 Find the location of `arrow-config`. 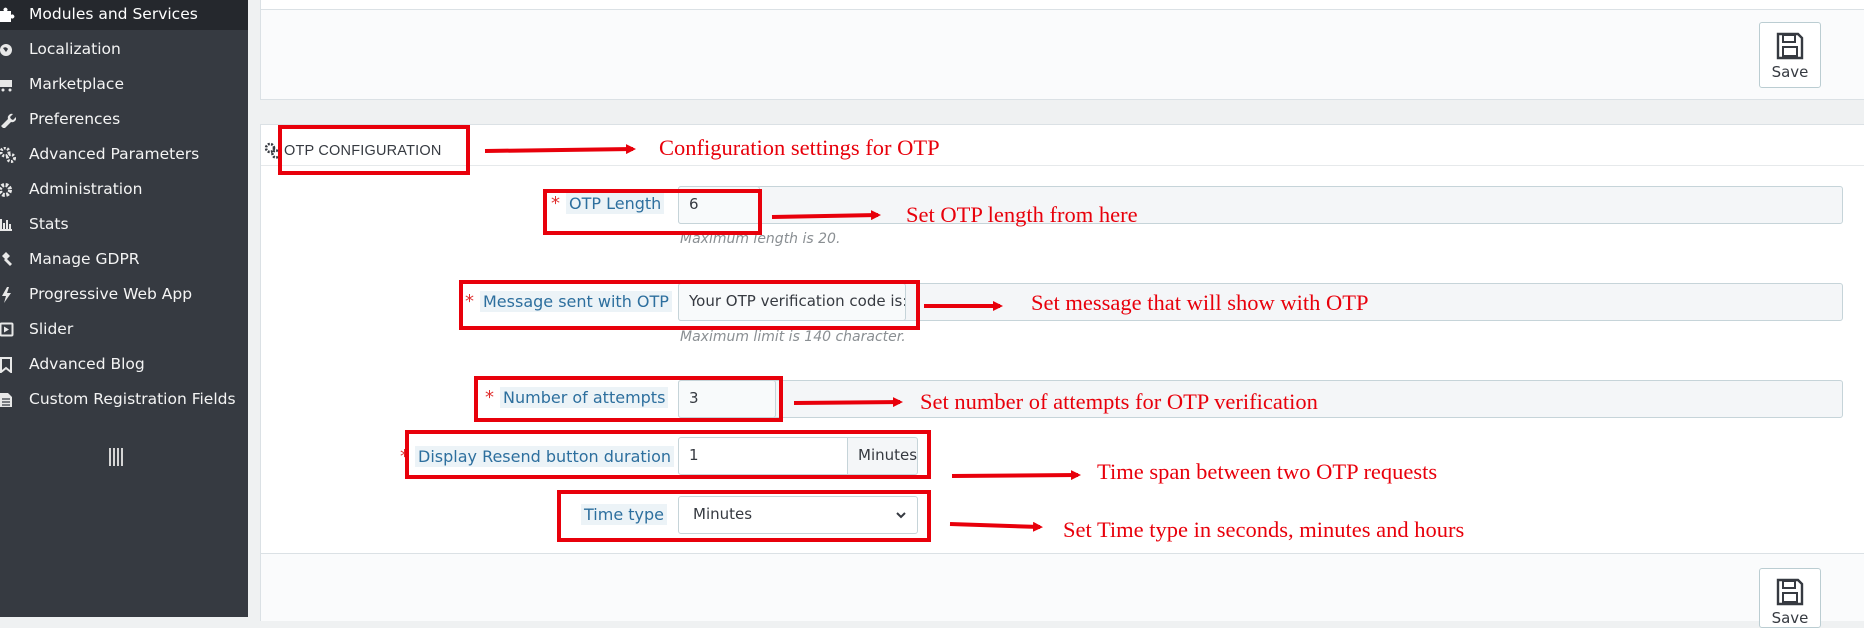

arrow-config is located at coordinates (560, 149).